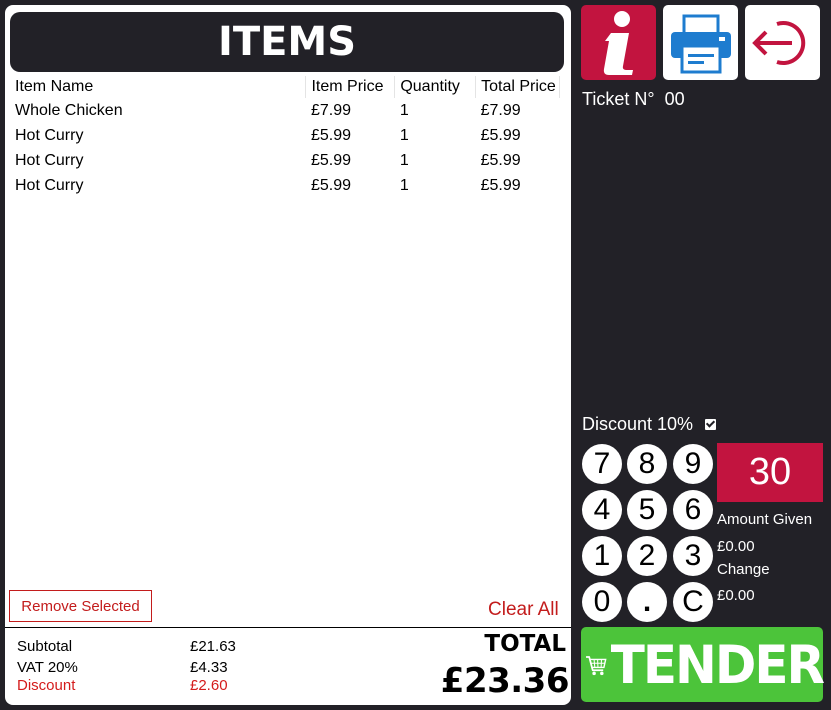 This screenshot has height=710, width=831. What do you see at coordinates (765, 519) in the screenshot?
I see `amount-given-label: Amount Given` at bounding box center [765, 519].